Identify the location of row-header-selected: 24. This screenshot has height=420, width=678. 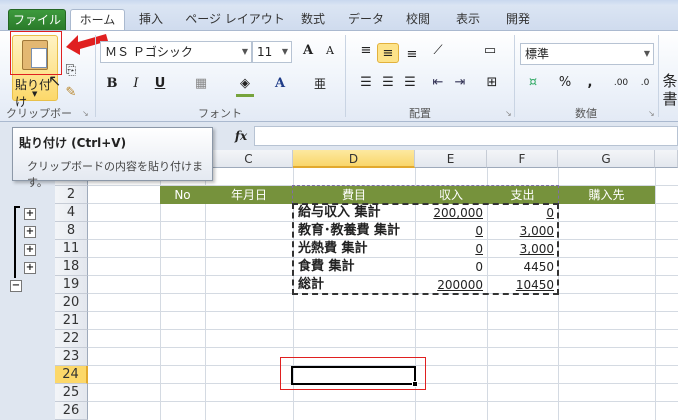
(71, 375).